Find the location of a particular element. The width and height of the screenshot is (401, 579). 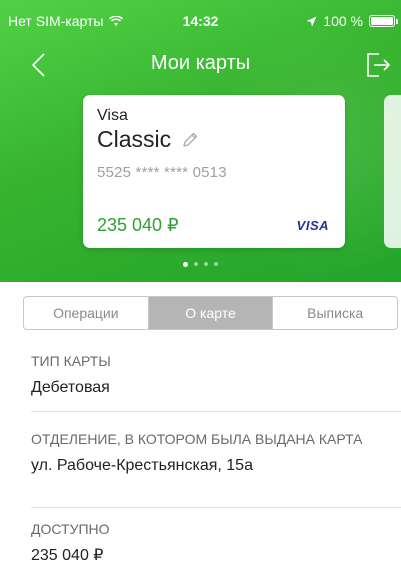

next-card-peek is located at coordinates (392, 171).